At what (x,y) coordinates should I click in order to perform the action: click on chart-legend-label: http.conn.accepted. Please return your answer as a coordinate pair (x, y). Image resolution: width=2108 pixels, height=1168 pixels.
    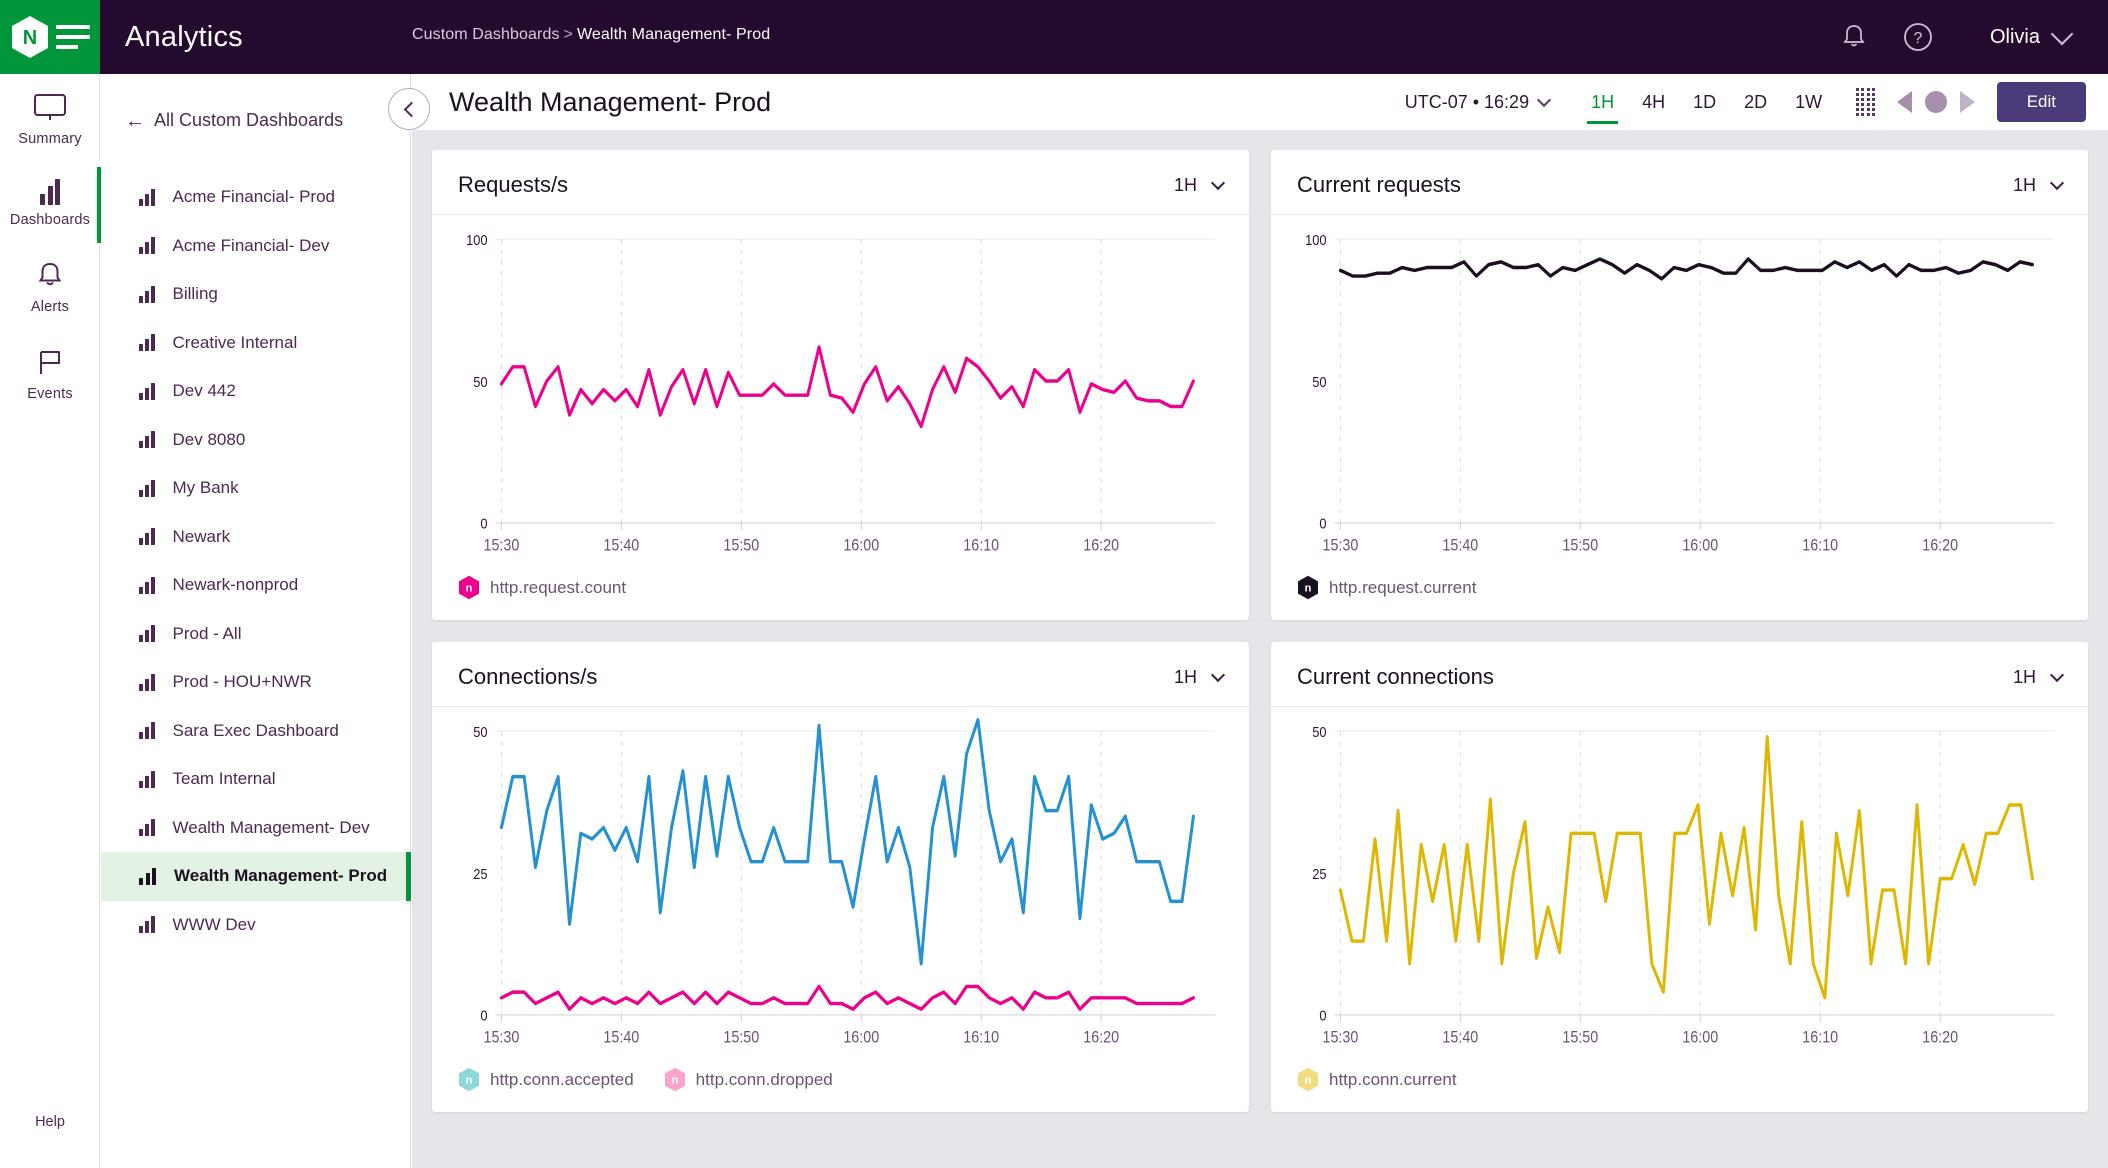
    Looking at the image, I should click on (562, 1079).